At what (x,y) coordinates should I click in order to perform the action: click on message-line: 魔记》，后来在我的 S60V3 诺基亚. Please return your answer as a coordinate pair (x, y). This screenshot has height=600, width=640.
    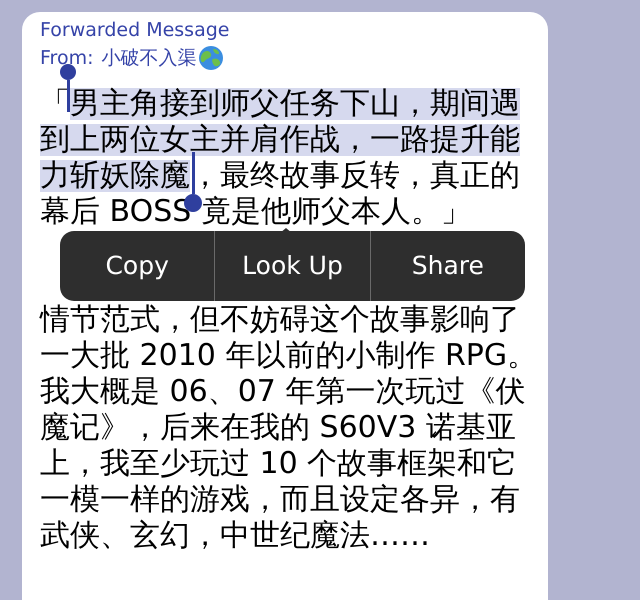
    Looking at the image, I should click on (278, 428).